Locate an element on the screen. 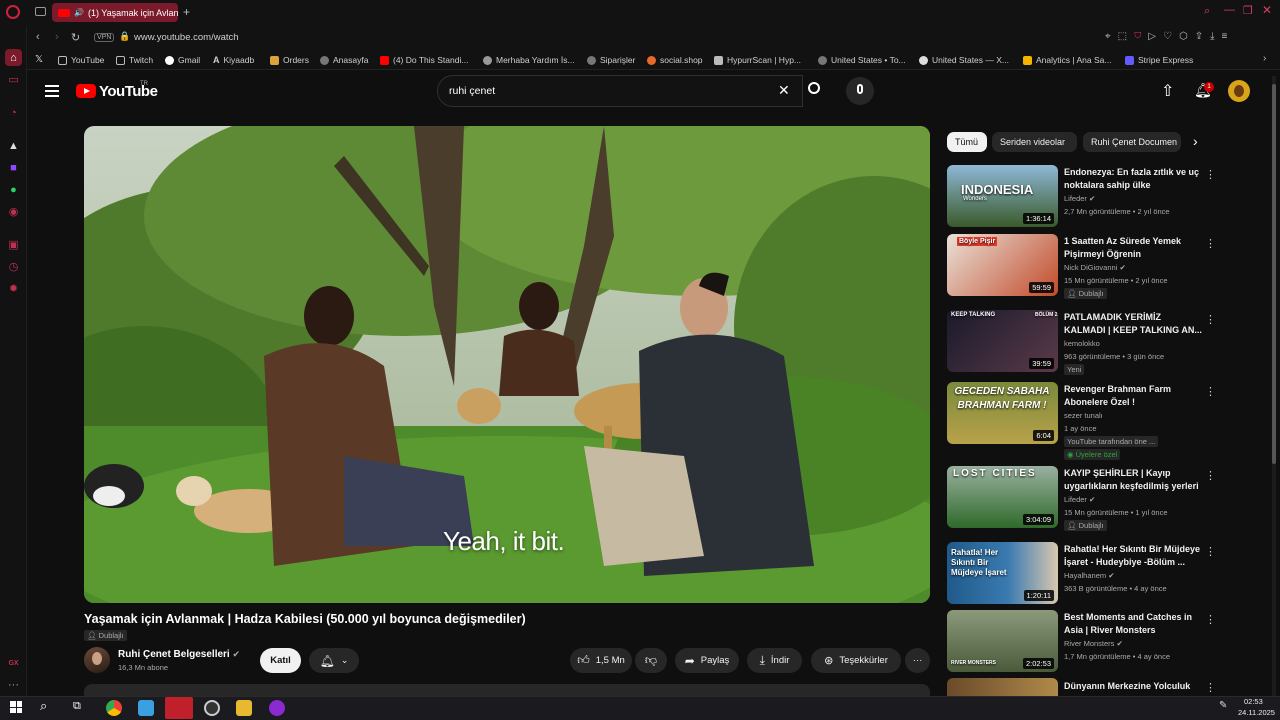  youtube-logo-icon is located at coordinates (86, 91).